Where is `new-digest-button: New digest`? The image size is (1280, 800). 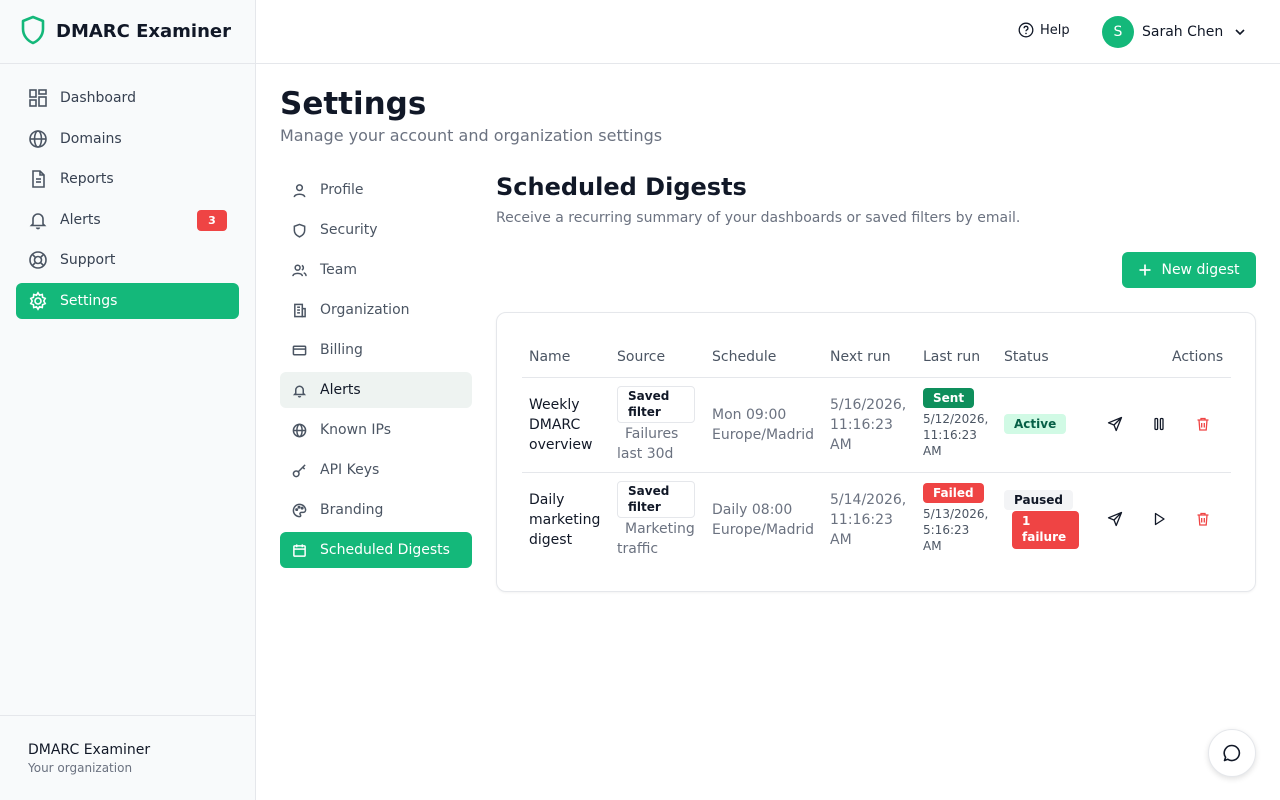 new-digest-button: New digest is located at coordinates (1189, 270).